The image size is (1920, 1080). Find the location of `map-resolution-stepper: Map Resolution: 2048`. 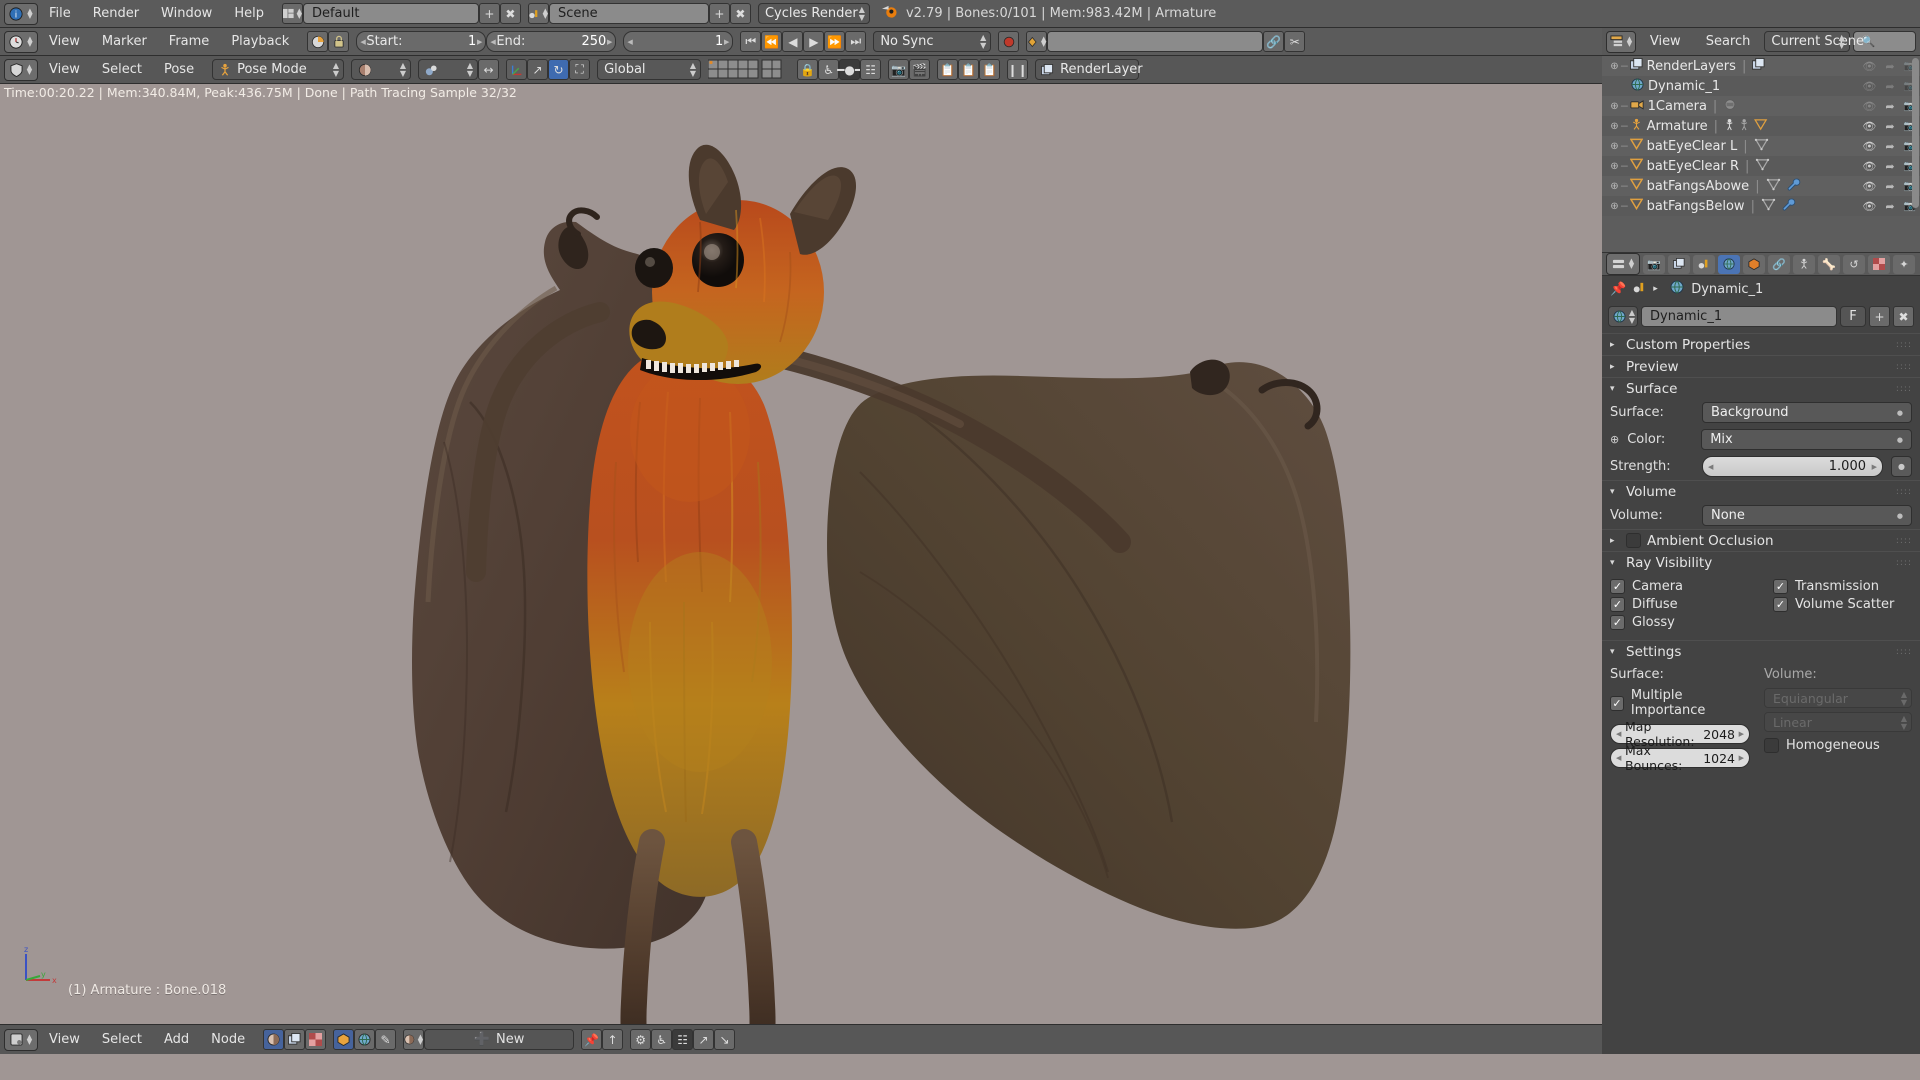

map-resolution-stepper: Map Resolution: 2048 is located at coordinates (1680, 734).